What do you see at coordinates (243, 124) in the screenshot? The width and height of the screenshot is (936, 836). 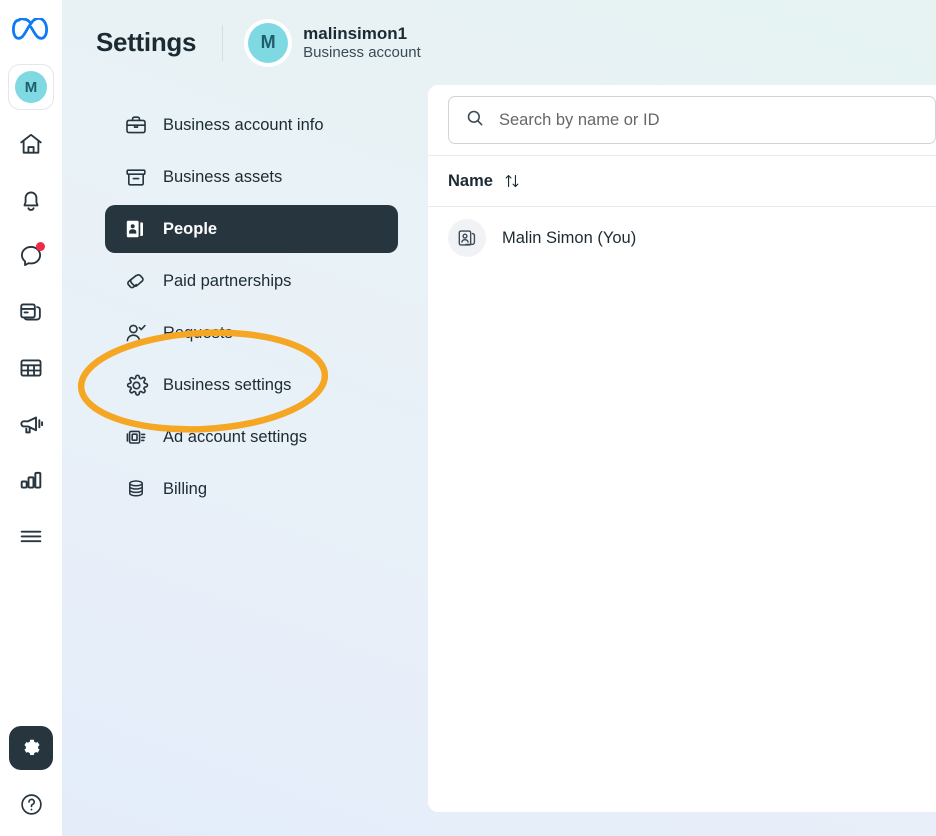 I see `sidebar-item-label: Business account info` at bounding box center [243, 124].